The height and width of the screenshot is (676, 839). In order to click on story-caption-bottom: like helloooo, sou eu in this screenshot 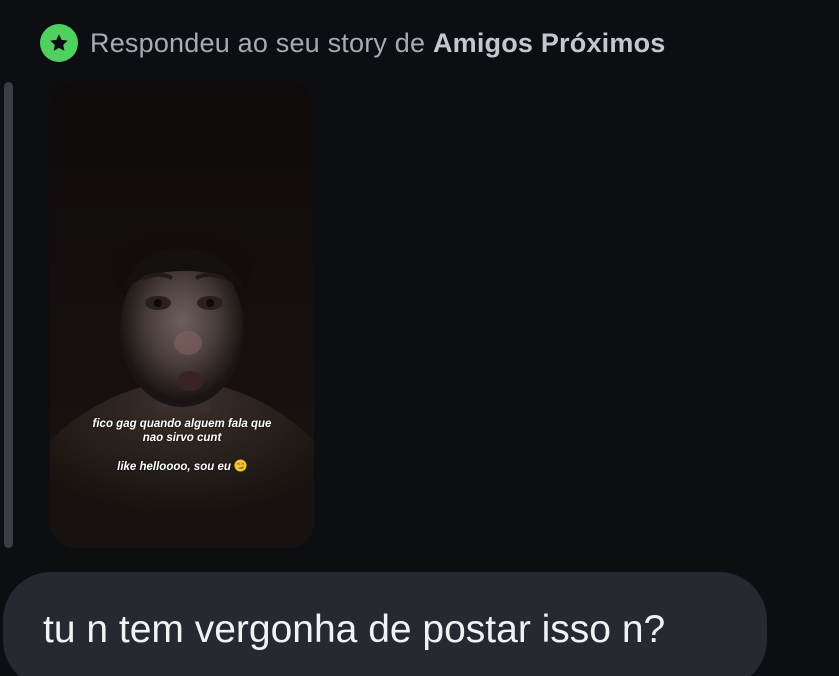, I will do `click(182, 467)`.